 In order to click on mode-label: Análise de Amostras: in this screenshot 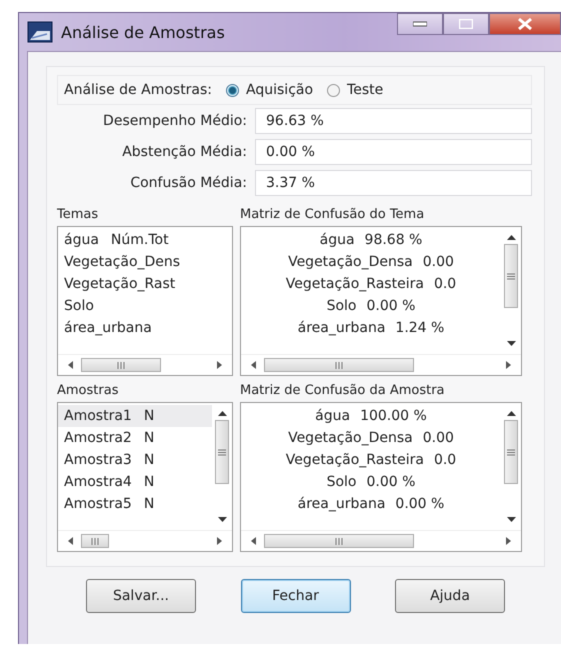, I will do `click(138, 90)`.